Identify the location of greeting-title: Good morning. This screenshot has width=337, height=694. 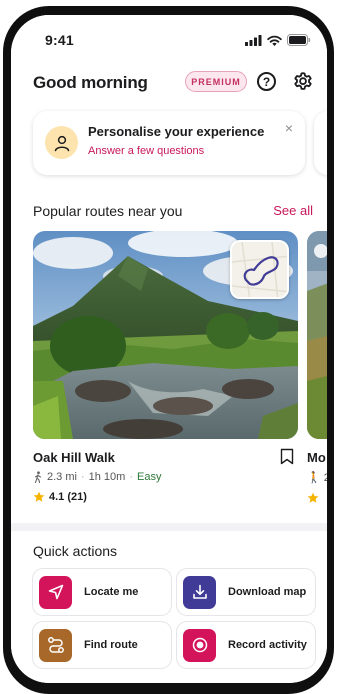
(90, 82).